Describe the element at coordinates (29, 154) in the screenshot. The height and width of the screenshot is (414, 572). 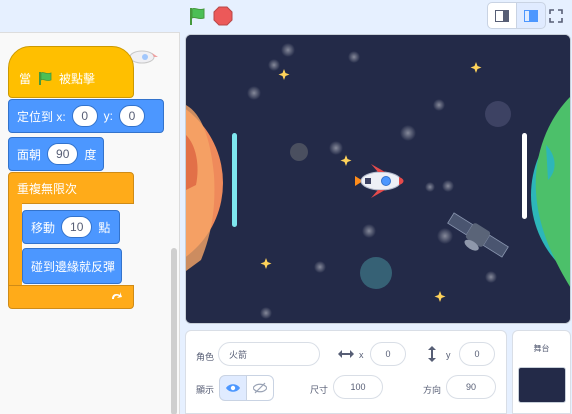
I see `point-label: 面朝` at that location.